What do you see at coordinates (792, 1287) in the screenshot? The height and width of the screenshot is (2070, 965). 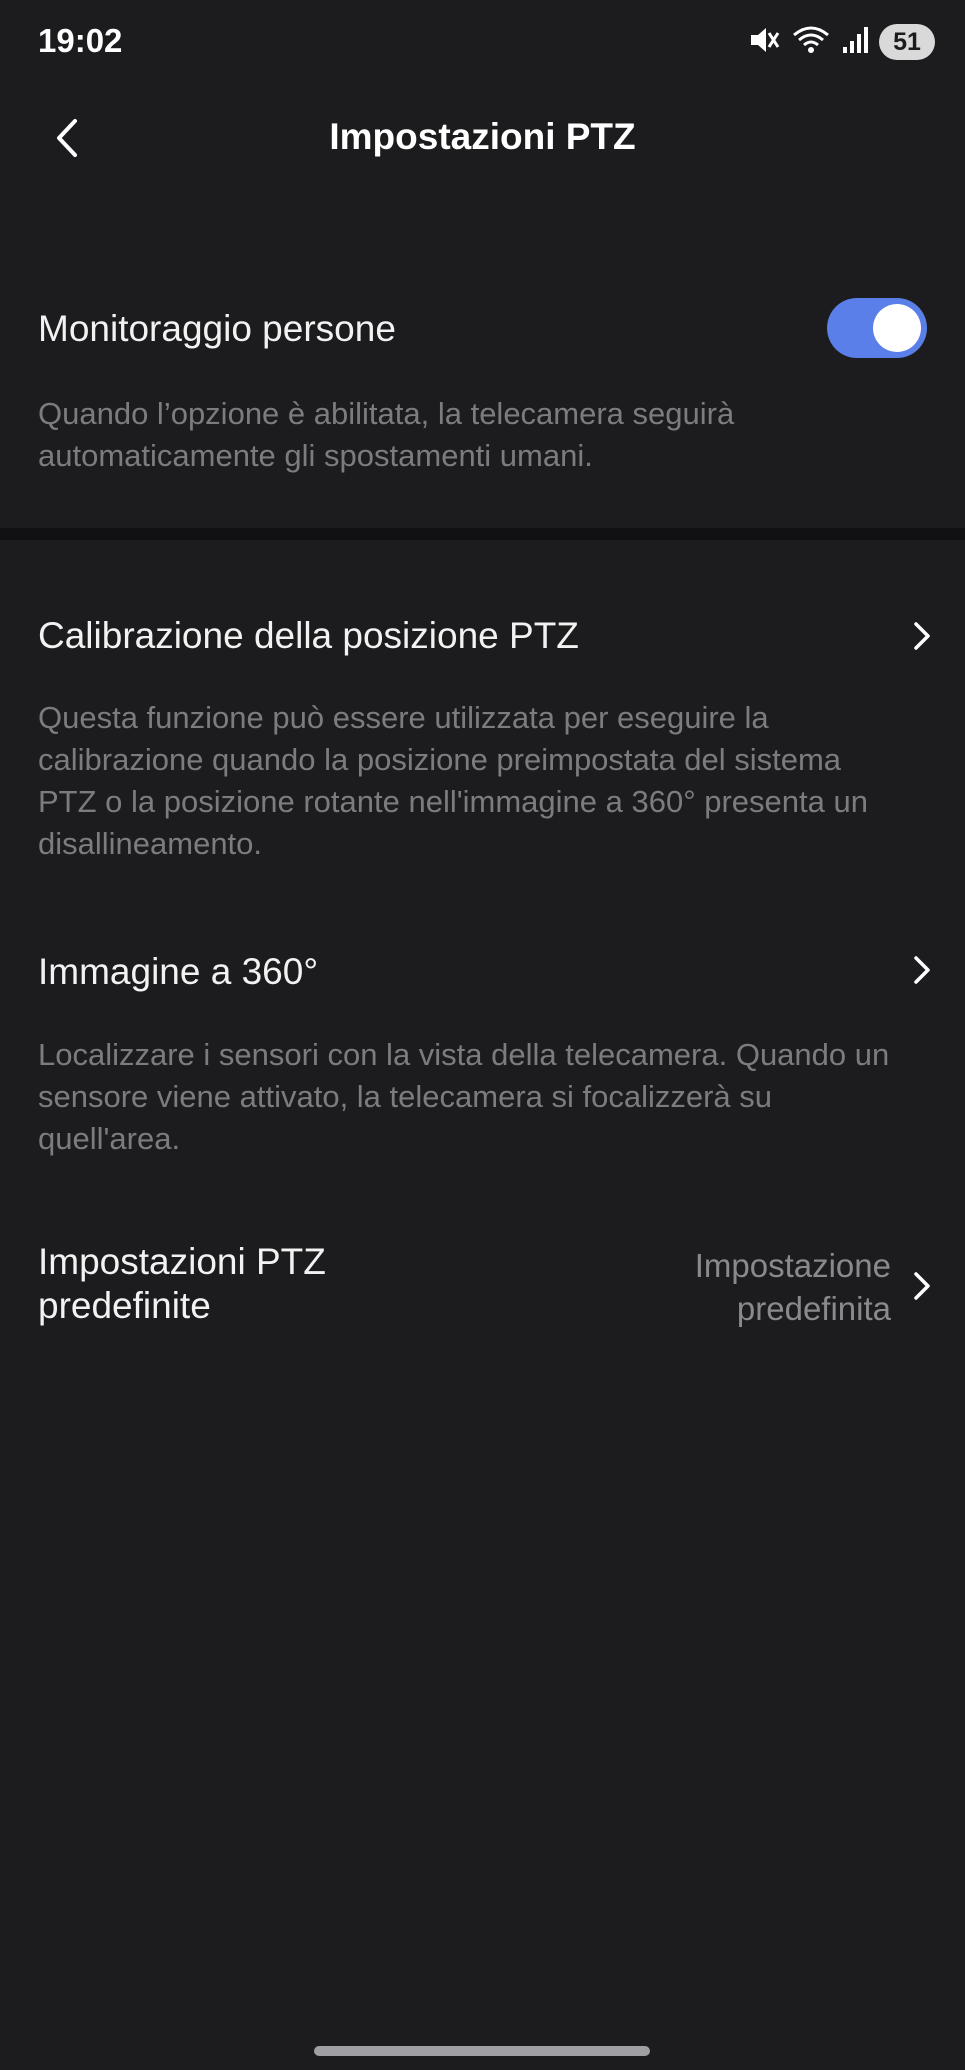 I see `ptz-default-value: Impostazione predefinita` at bounding box center [792, 1287].